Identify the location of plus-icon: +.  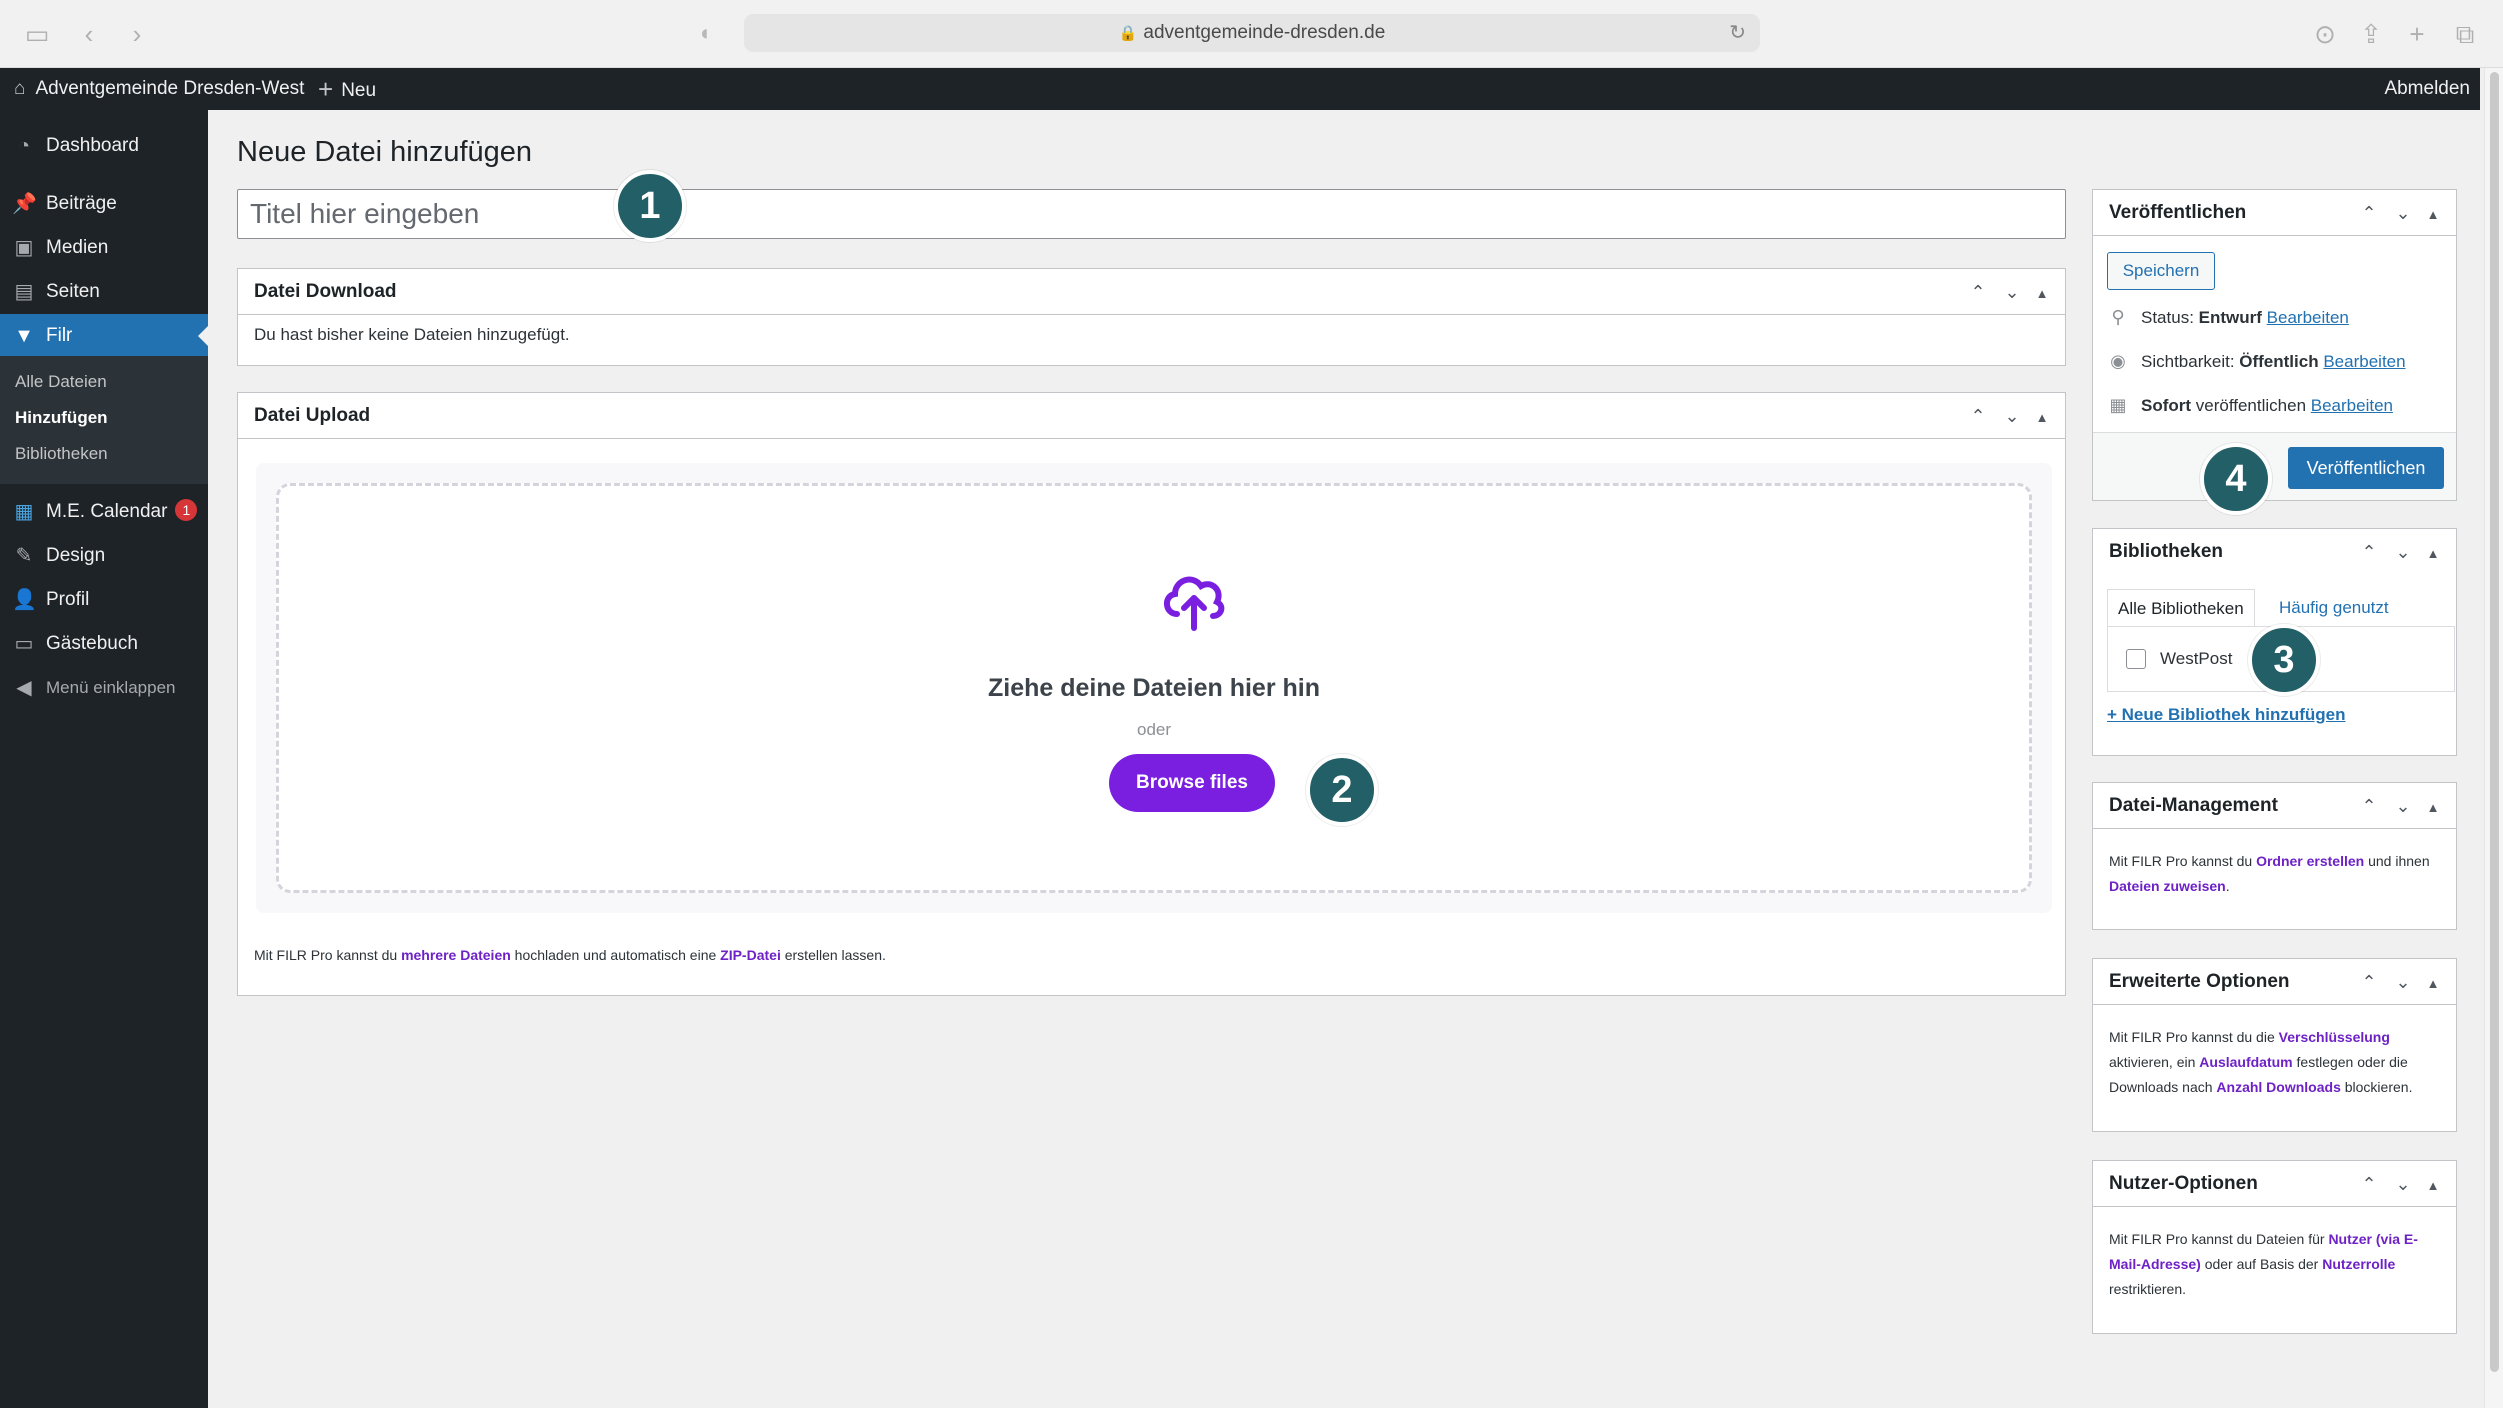
(326, 89).